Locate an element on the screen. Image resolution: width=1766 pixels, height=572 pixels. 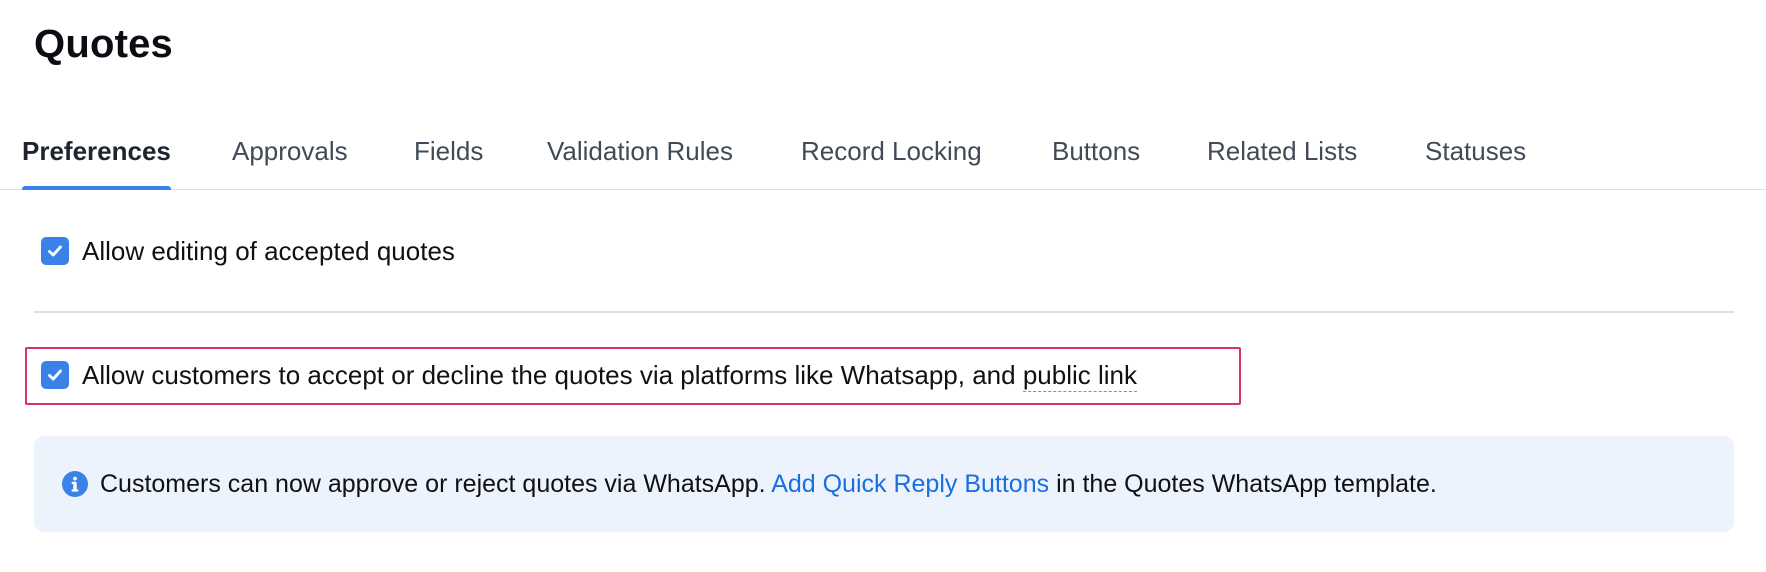
tab-preferences: Preferences is located at coordinates (96, 163).